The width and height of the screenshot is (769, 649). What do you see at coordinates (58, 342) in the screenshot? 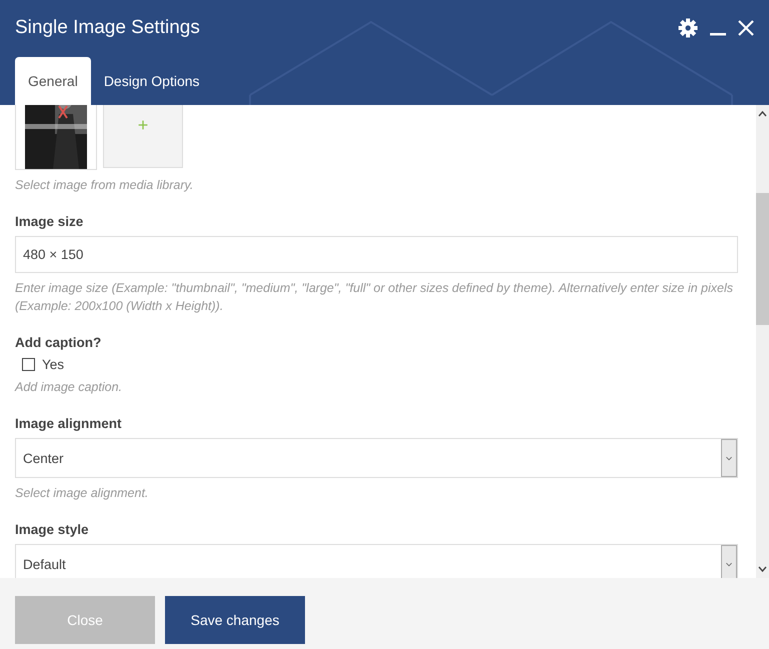
I see `field-label: Add caption?` at bounding box center [58, 342].